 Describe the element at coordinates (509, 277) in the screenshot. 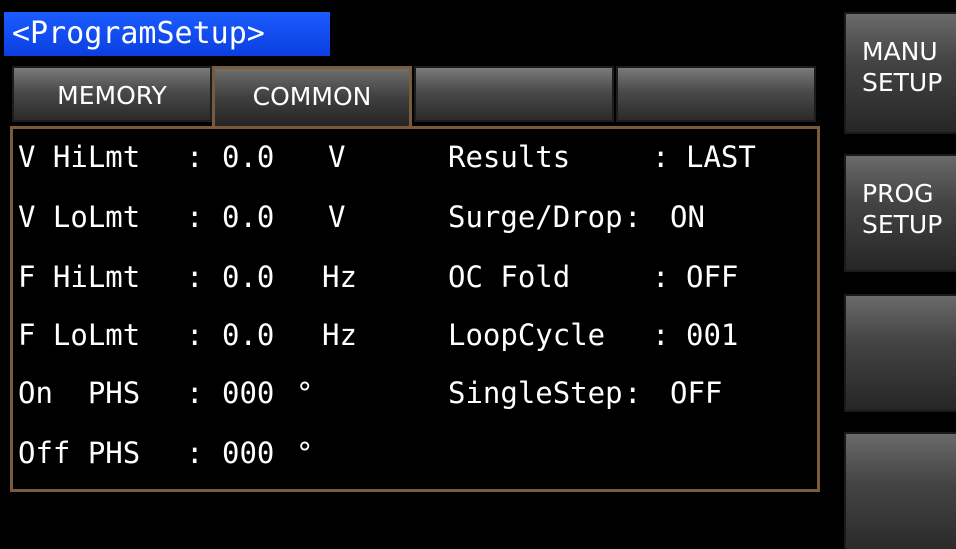

I see `param-name: OC Fold` at that location.